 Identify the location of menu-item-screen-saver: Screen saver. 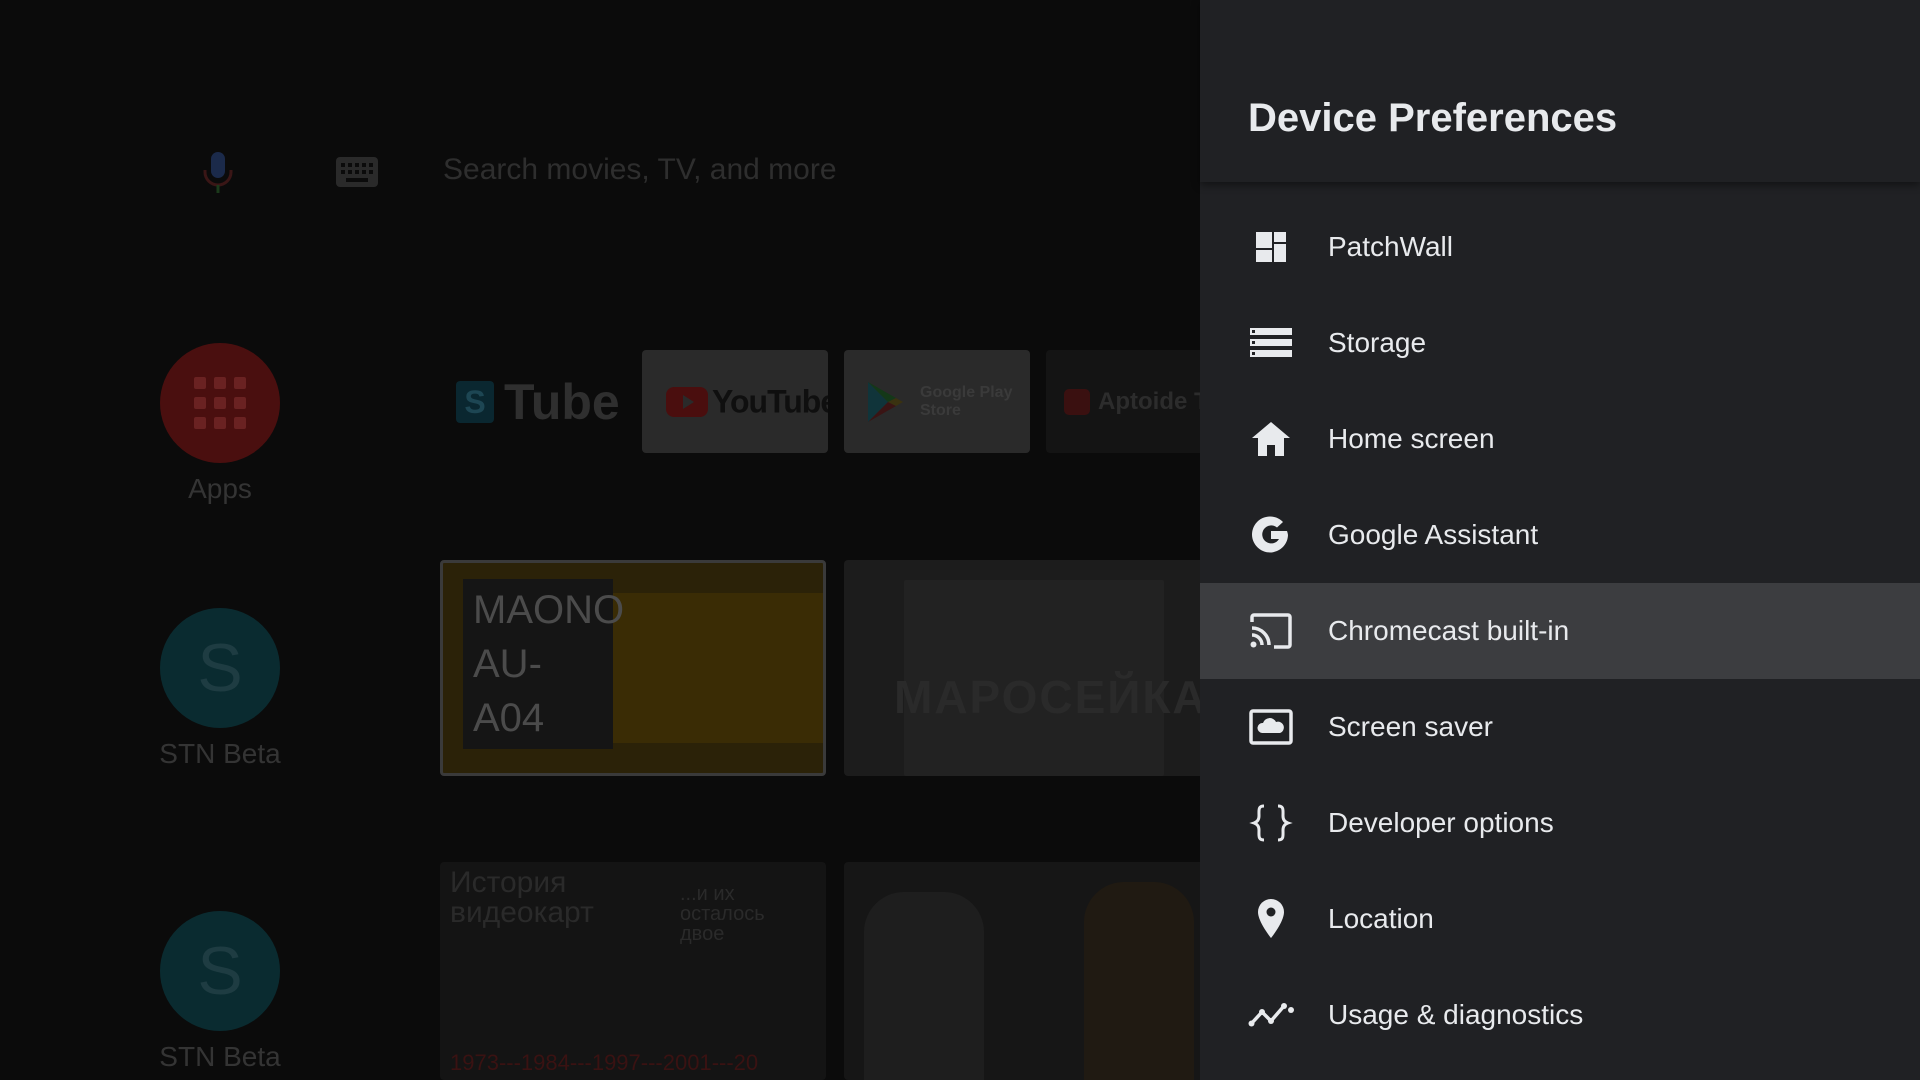
(1560, 727).